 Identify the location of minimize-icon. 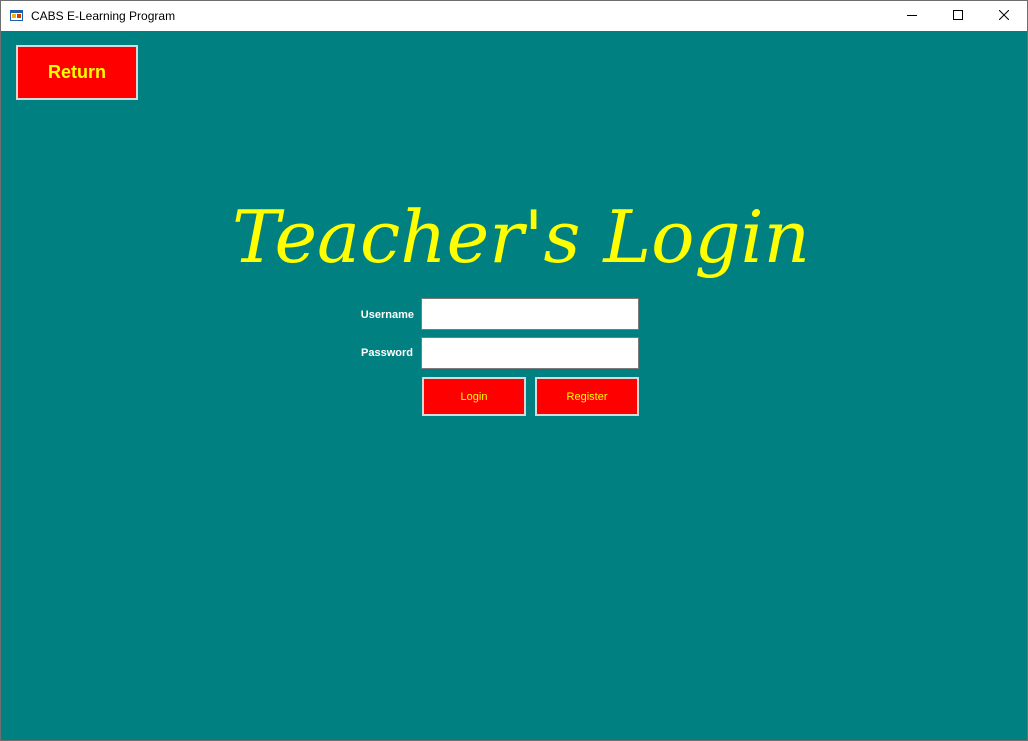
(912, 16).